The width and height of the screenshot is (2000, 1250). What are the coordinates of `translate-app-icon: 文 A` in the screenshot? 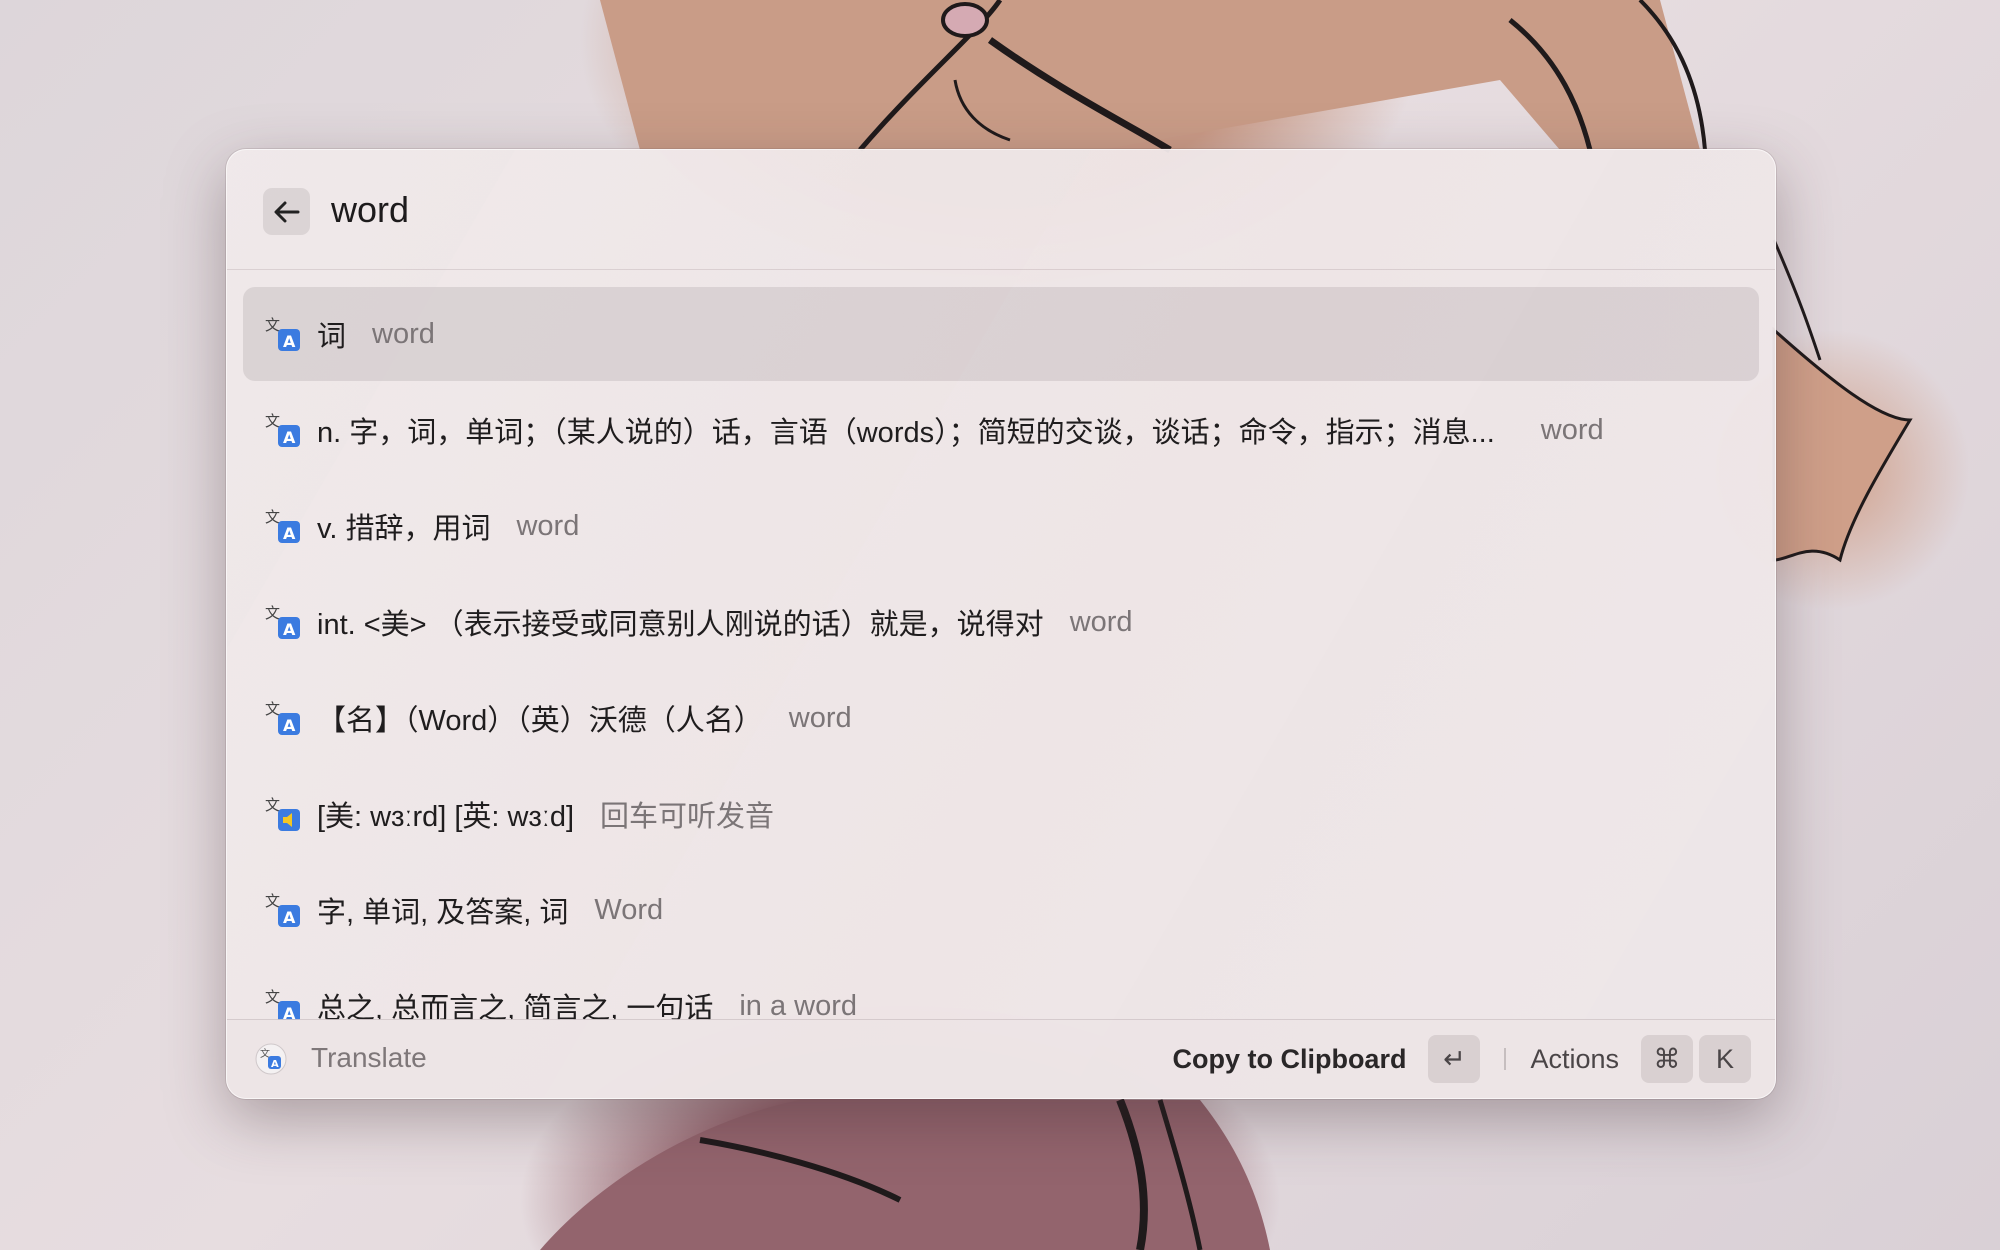 It's located at (271, 1059).